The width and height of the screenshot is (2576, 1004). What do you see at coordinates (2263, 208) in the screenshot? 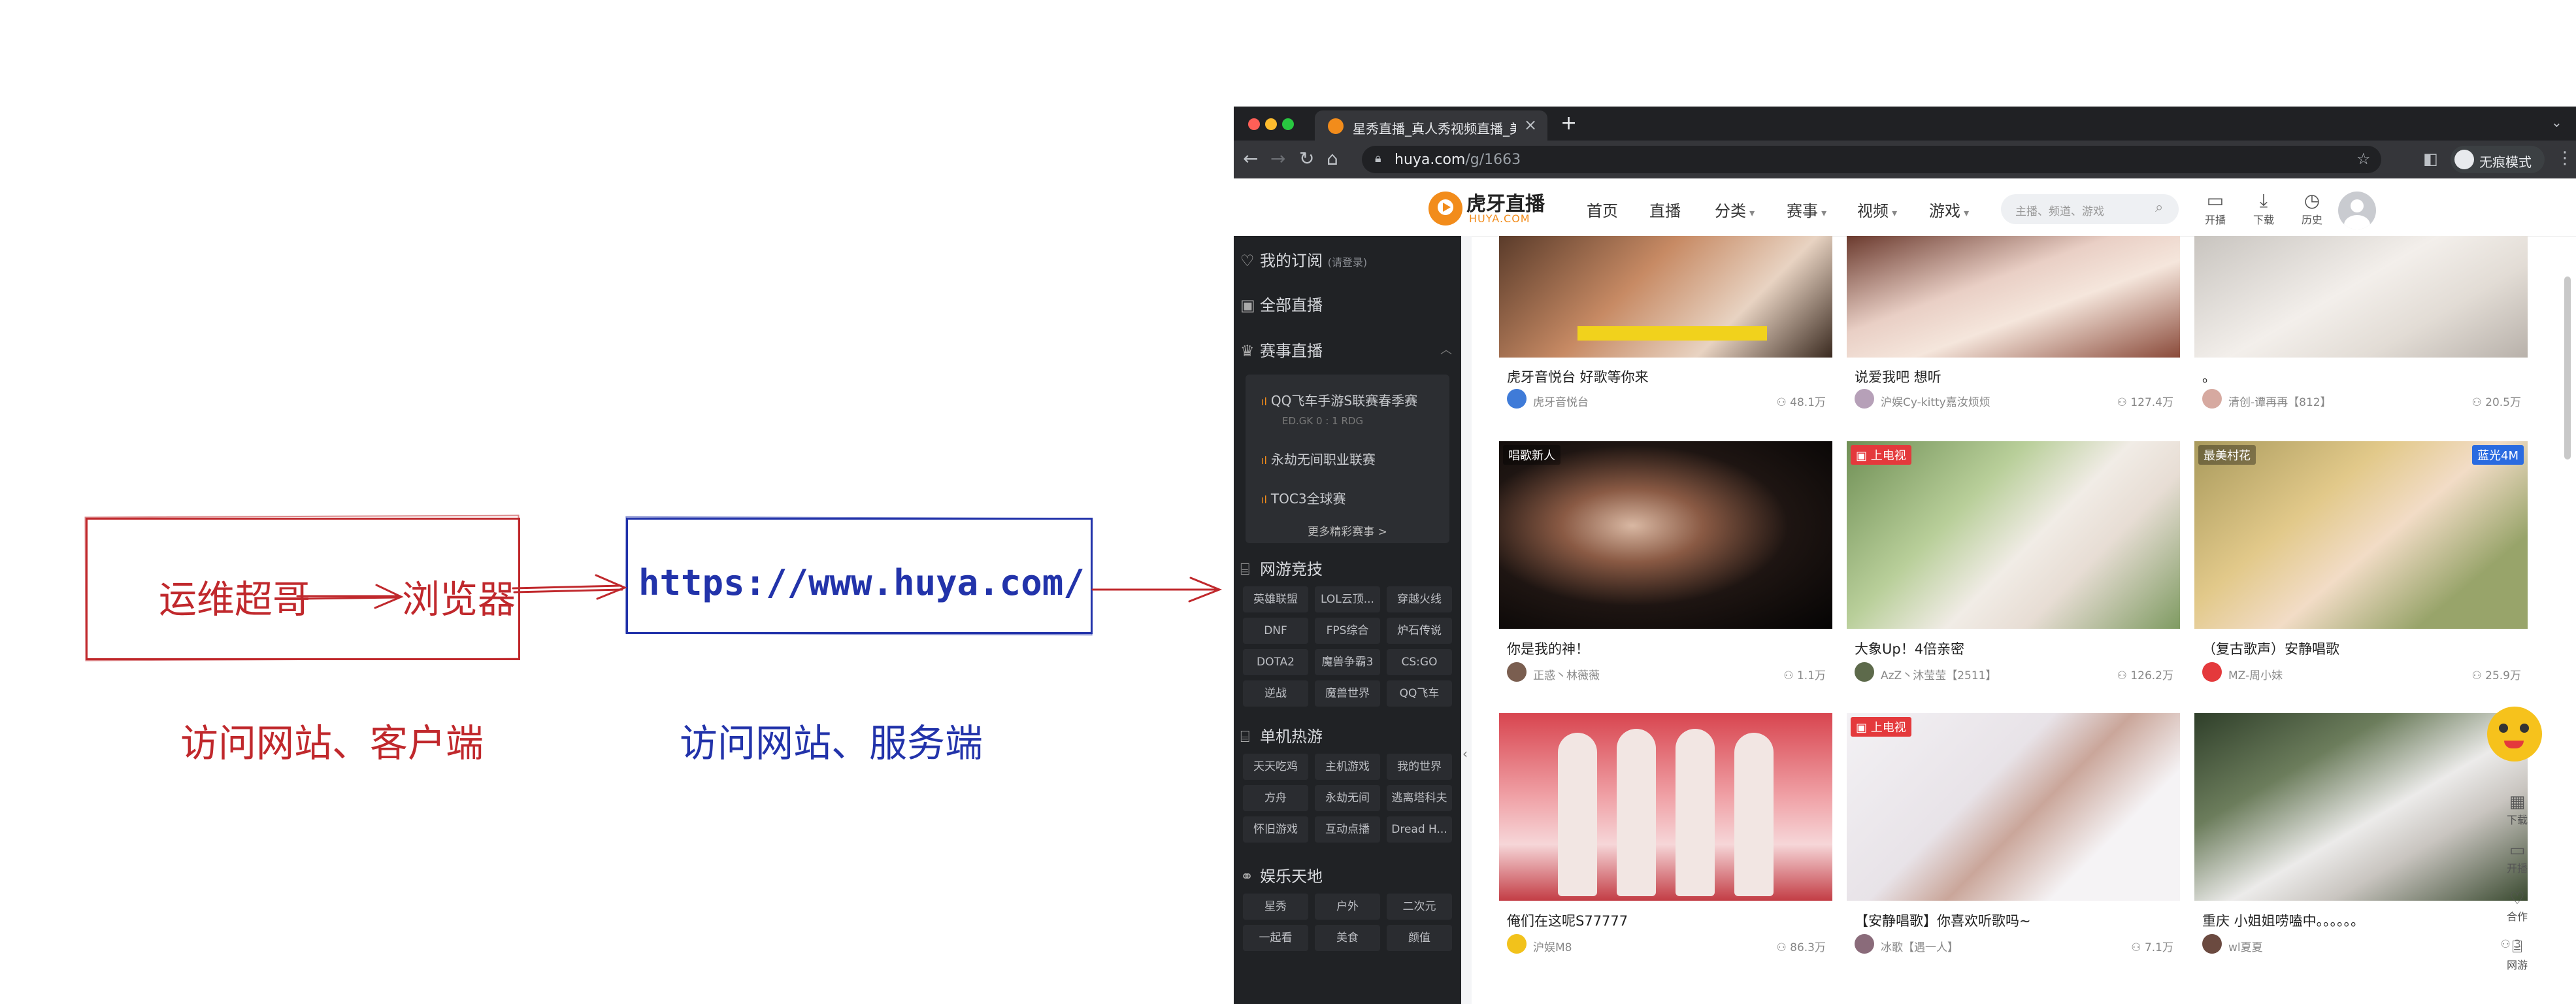
I see `header-download-button: ⤓ 下载` at bounding box center [2263, 208].